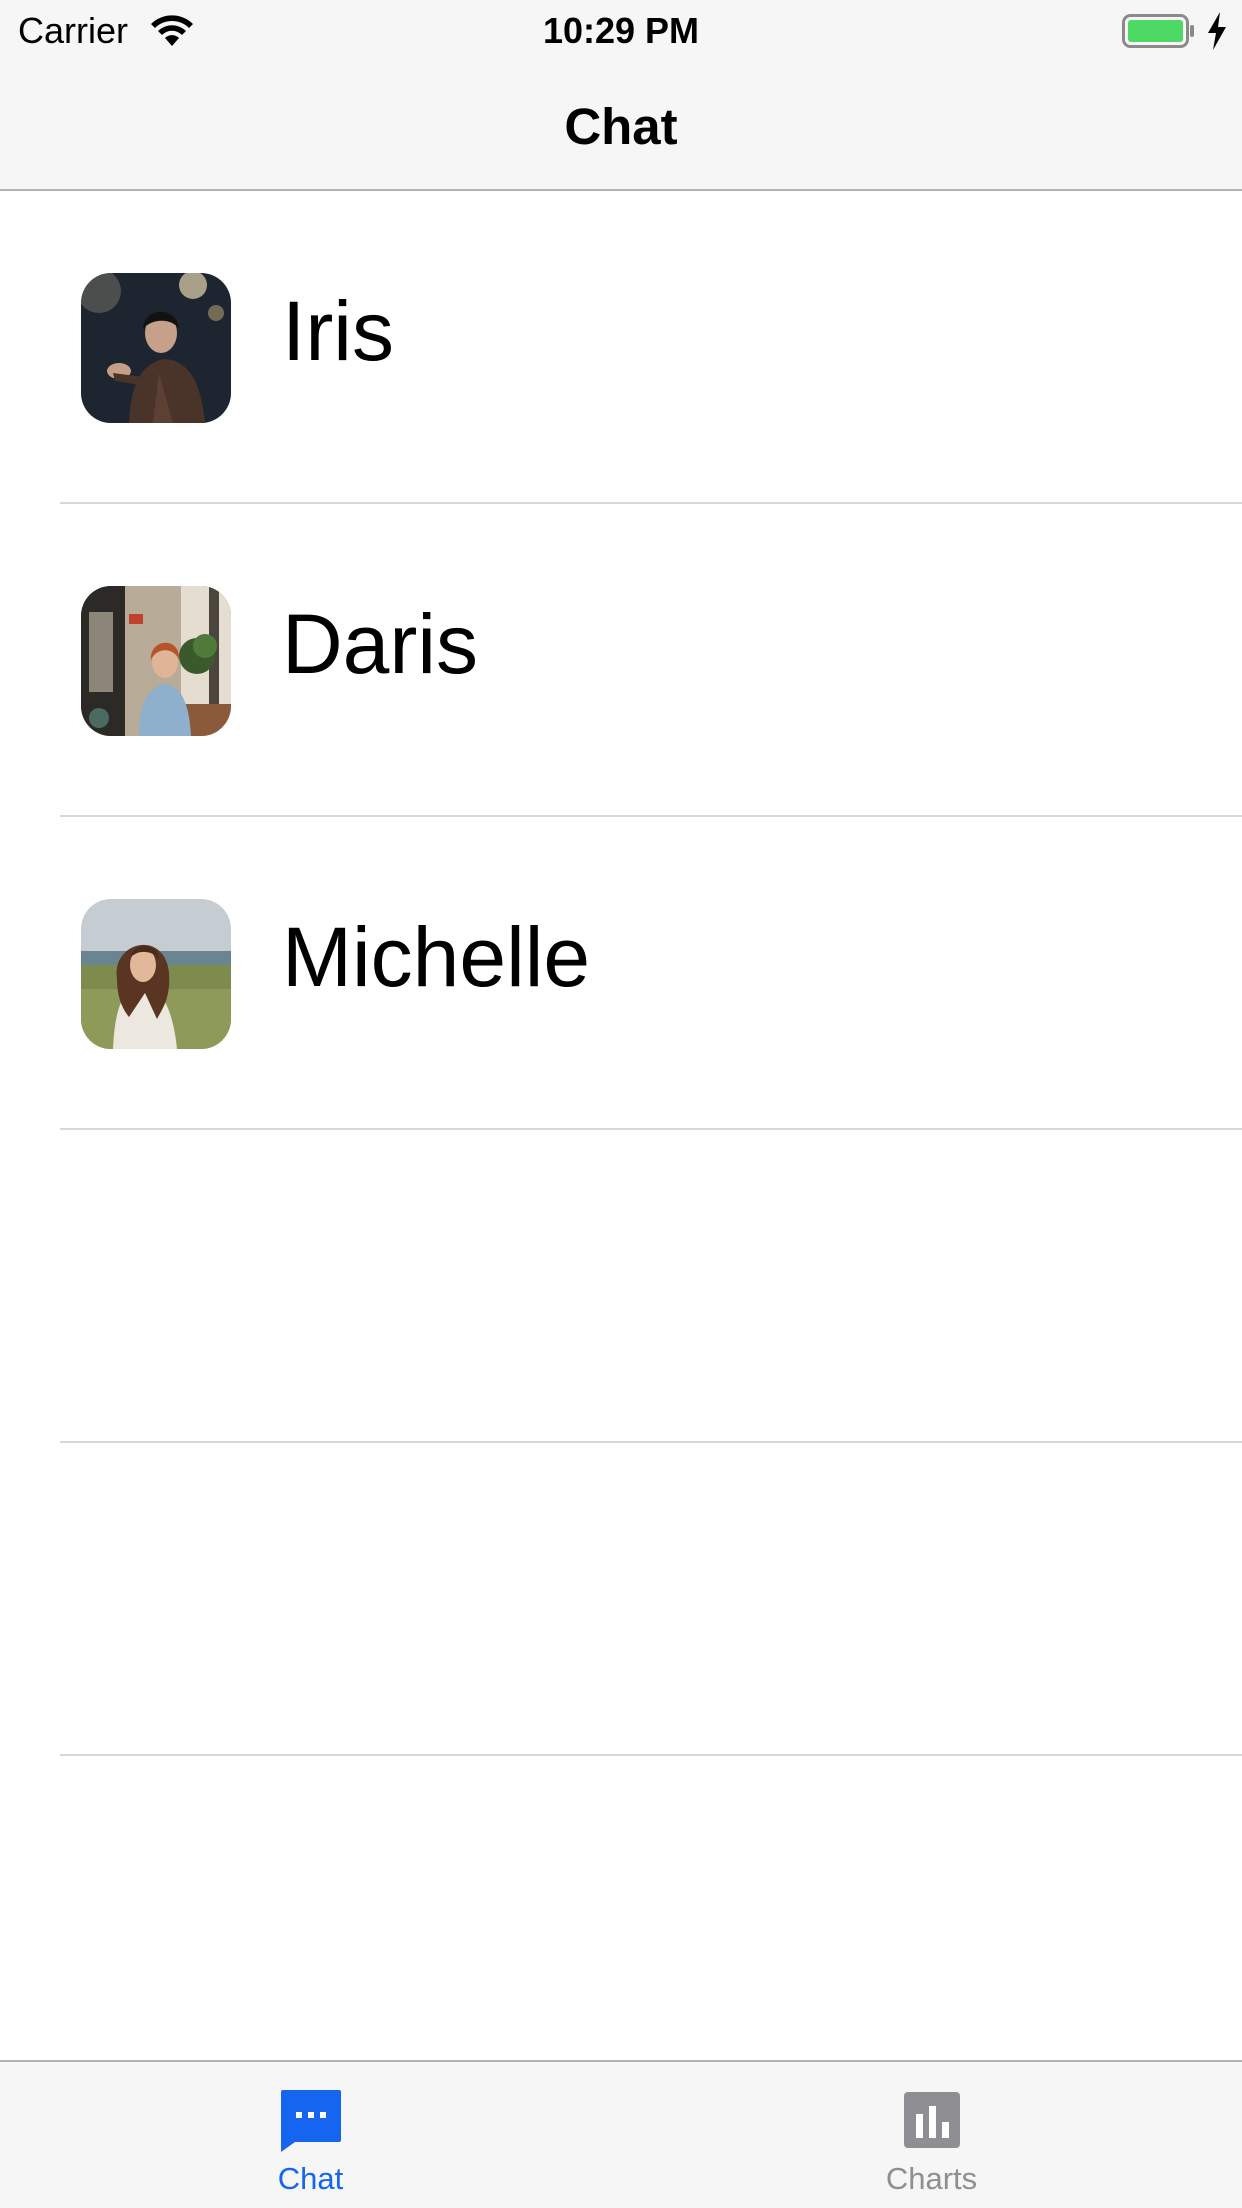 This screenshot has width=1242, height=2208. What do you see at coordinates (1158, 31) in the screenshot?
I see `battery-icon` at bounding box center [1158, 31].